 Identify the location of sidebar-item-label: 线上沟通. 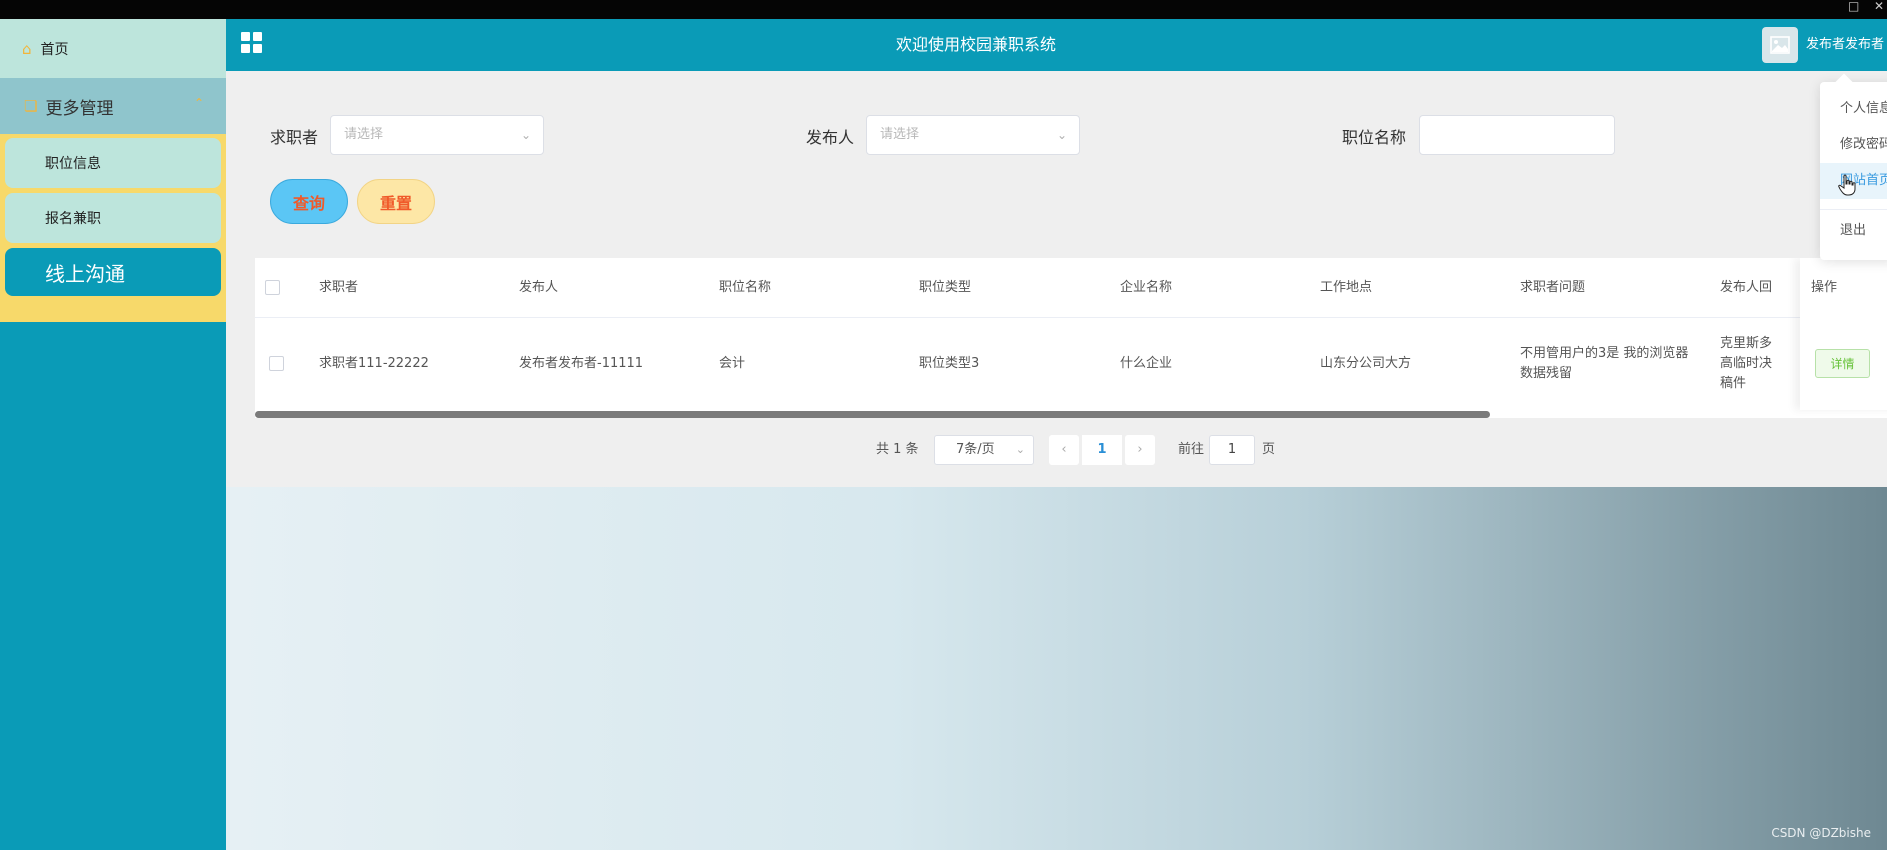
(85, 273).